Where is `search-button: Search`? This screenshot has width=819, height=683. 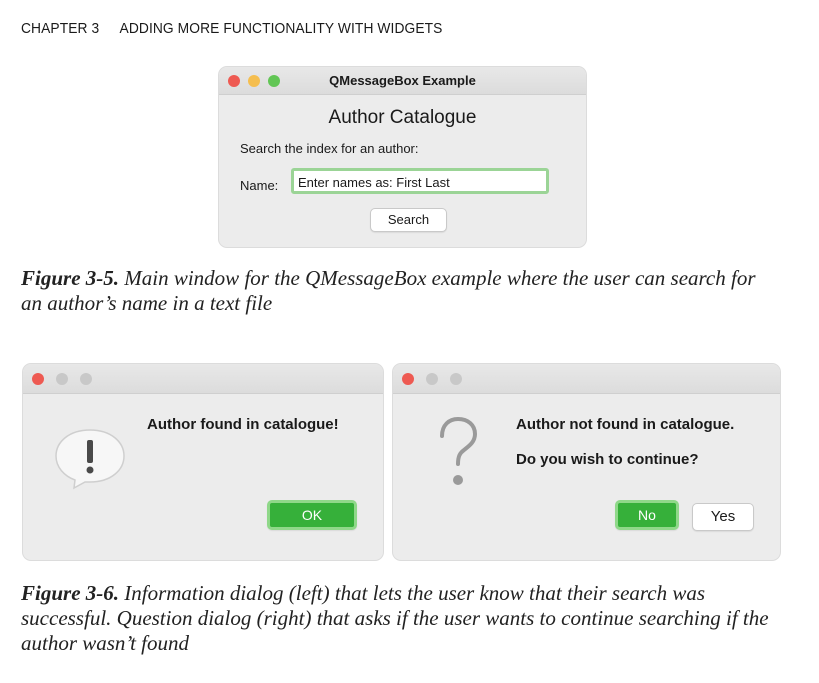 search-button: Search is located at coordinates (408, 220).